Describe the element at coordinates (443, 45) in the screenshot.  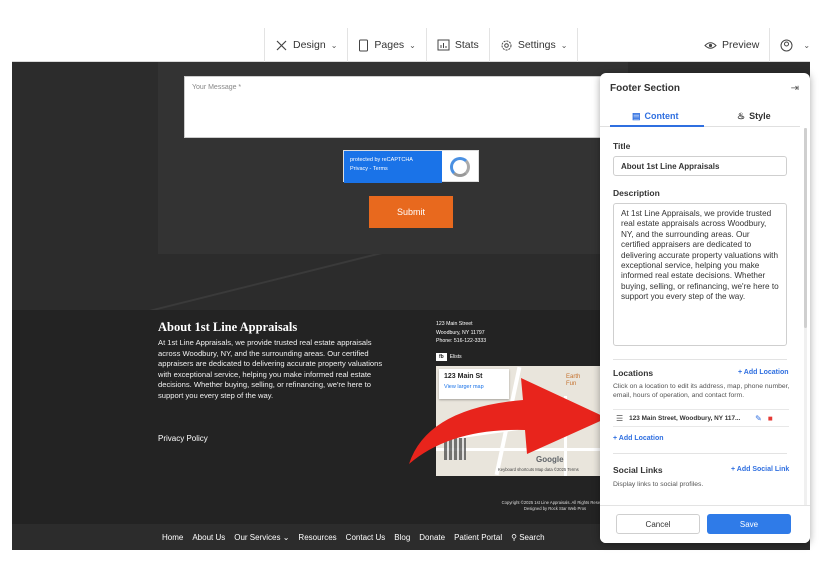
I see `stats-icon` at that location.